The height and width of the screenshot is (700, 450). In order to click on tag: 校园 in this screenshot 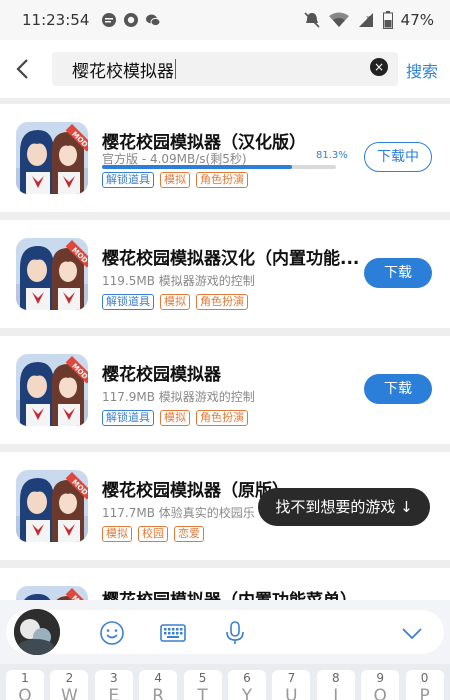, I will do `click(153, 534)`.